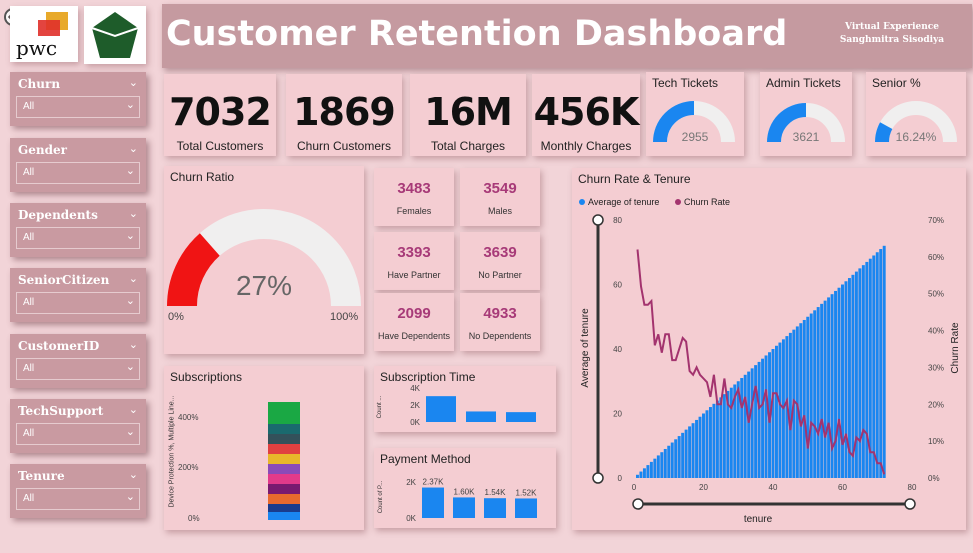 This screenshot has height=553, width=973. I want to click on subscription-time-card: Subscription Time Count ... 4K 2K 0K, so click(465, 399).